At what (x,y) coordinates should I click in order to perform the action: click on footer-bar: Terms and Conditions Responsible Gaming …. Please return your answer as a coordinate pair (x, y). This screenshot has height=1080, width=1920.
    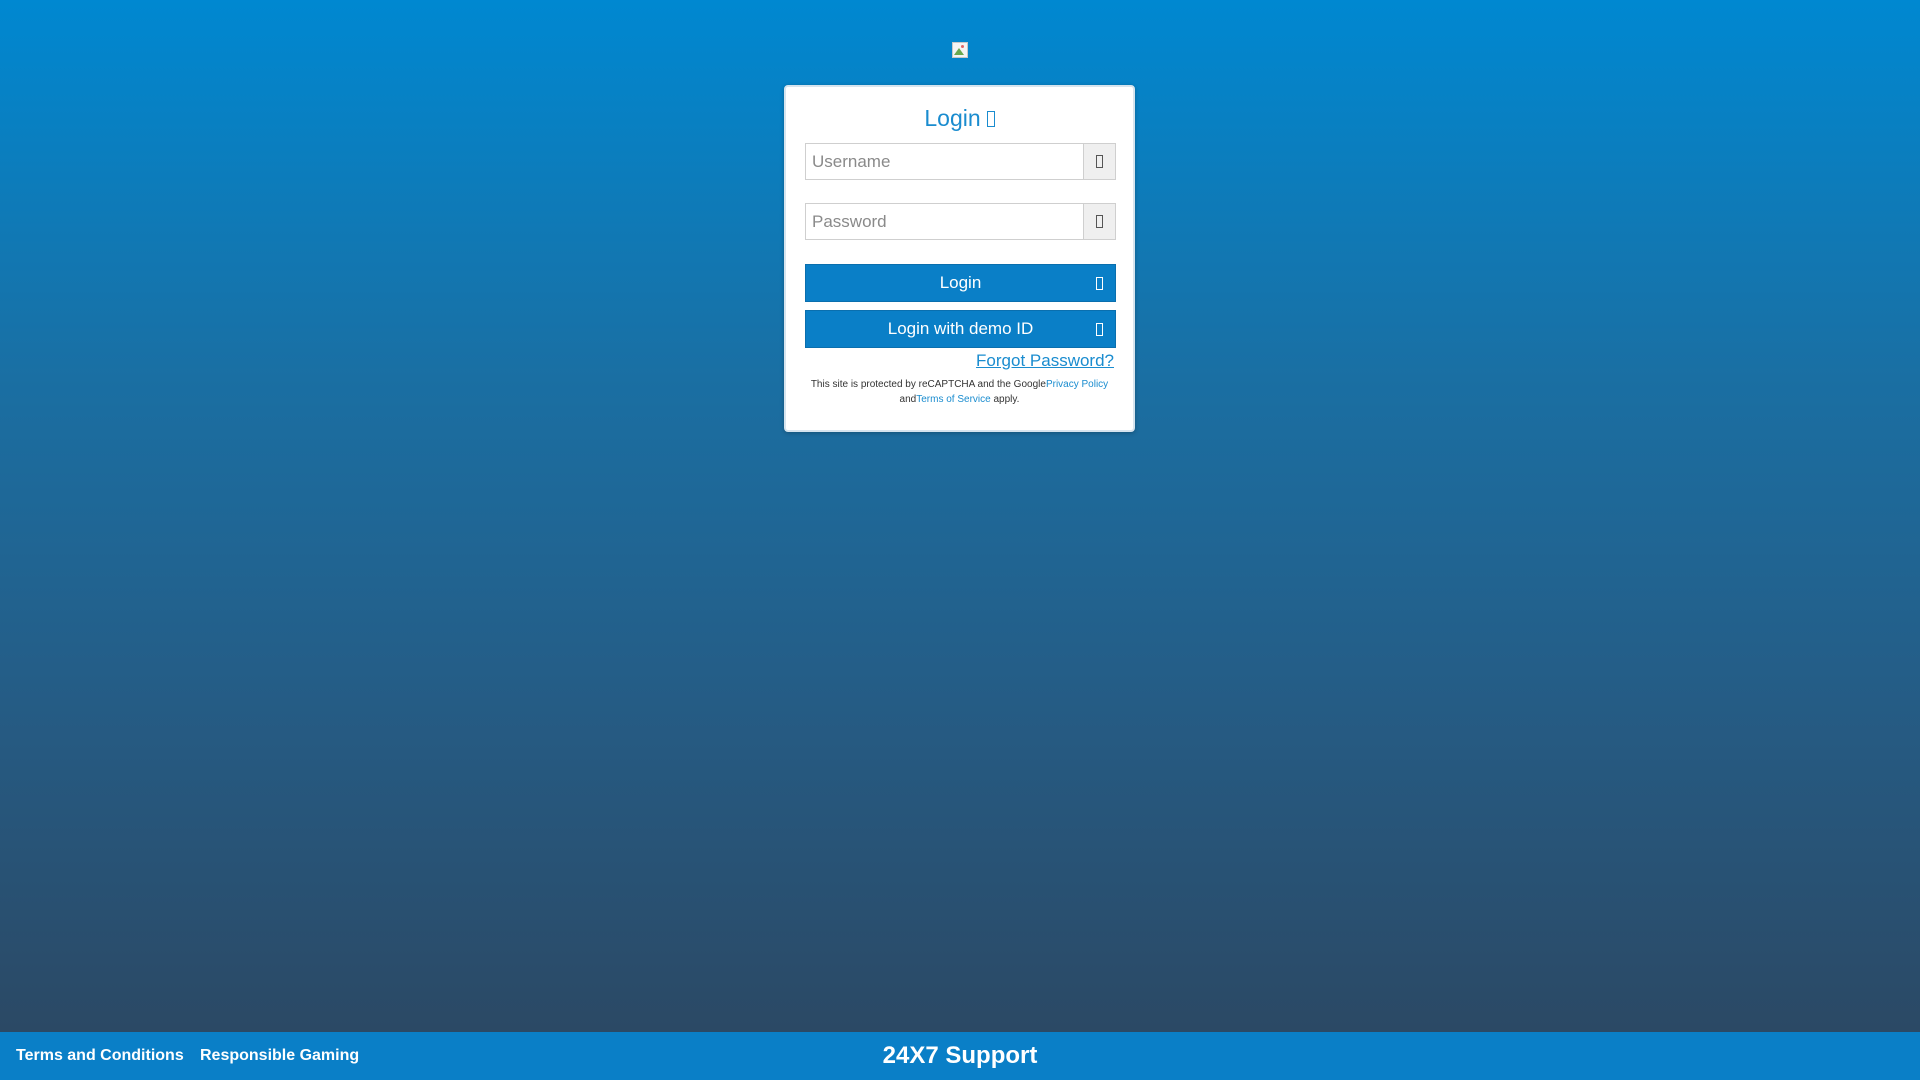
    Looking at the image, I should click on (960, 1056).